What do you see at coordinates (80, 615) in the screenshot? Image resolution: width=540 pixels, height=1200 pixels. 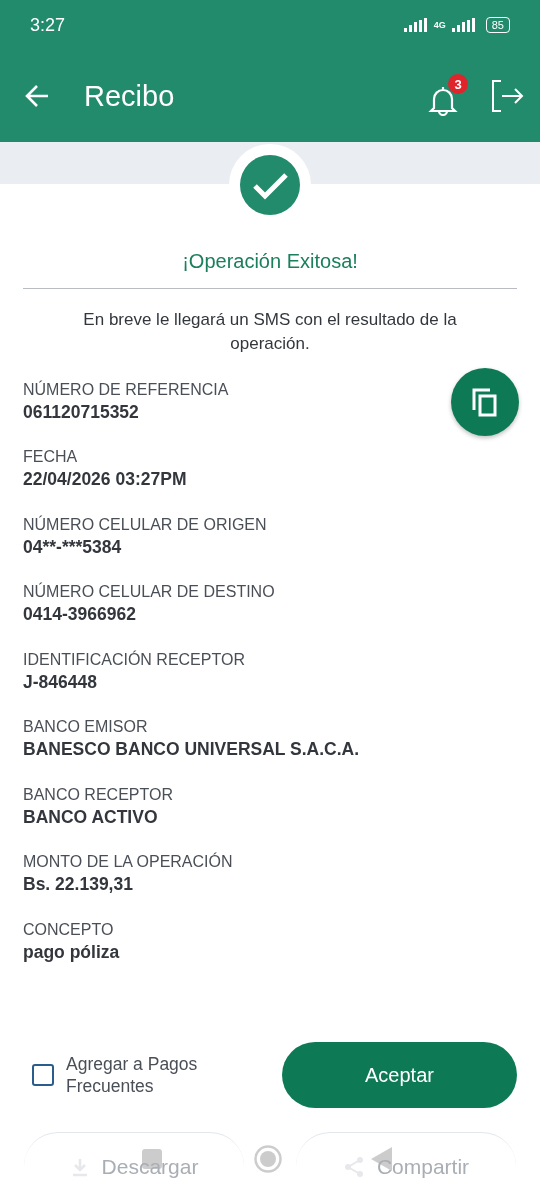 I see `field-value: 0414-3966962` at bounding box center [80, 615].